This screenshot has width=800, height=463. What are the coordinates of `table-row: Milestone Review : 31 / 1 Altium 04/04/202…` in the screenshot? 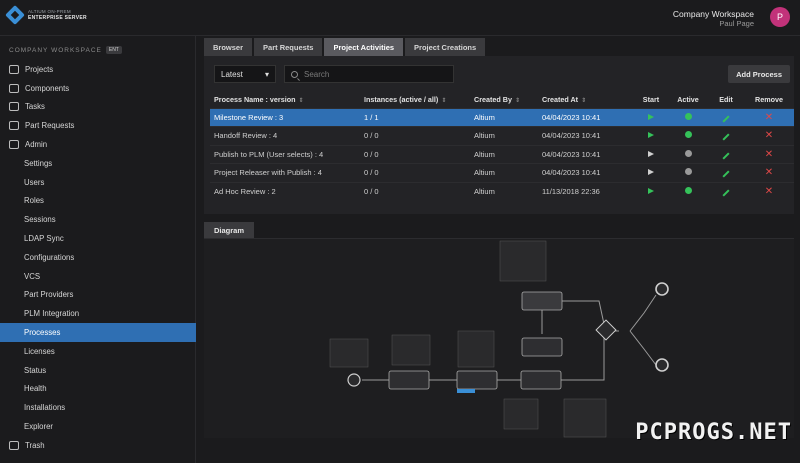 It's located at (502, 117).